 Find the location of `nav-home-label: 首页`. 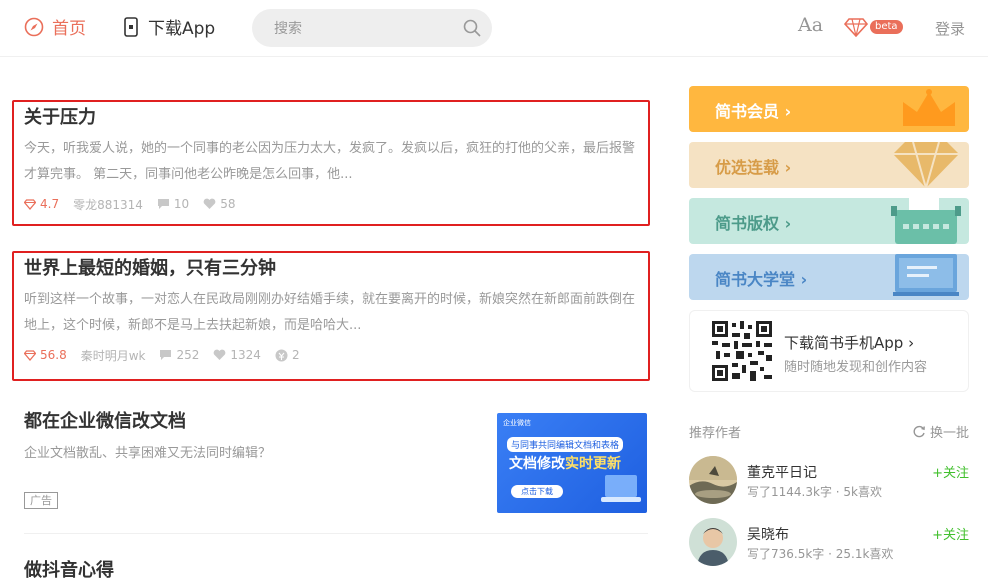

nav-home-label: 首页 is located at coordinates (69, 29).